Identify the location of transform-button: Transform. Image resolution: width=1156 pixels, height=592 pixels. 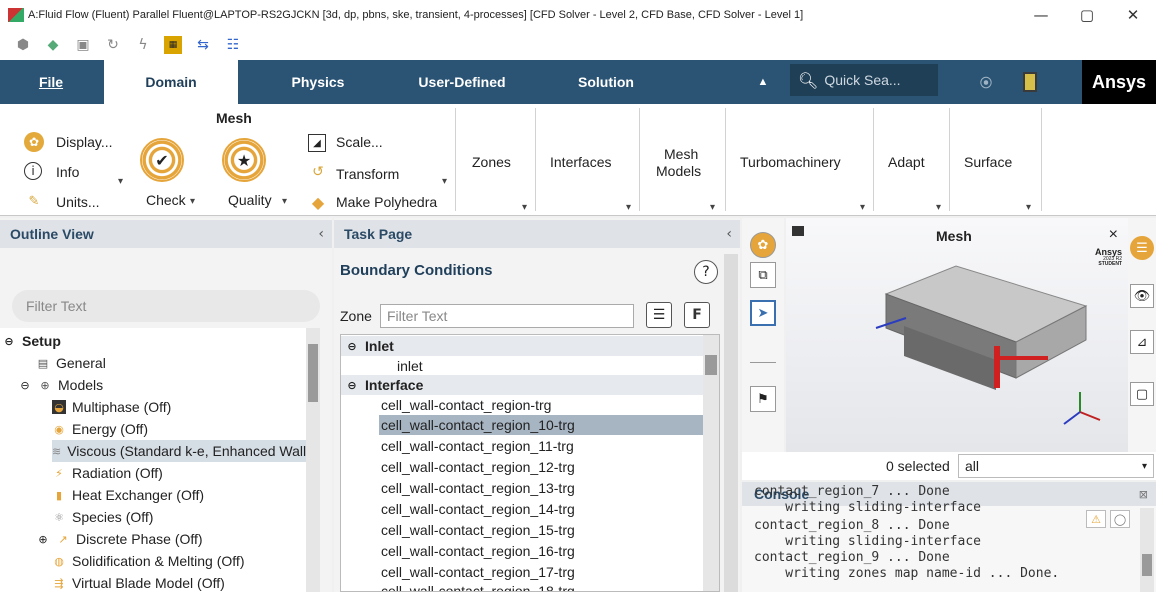
(367, 174).